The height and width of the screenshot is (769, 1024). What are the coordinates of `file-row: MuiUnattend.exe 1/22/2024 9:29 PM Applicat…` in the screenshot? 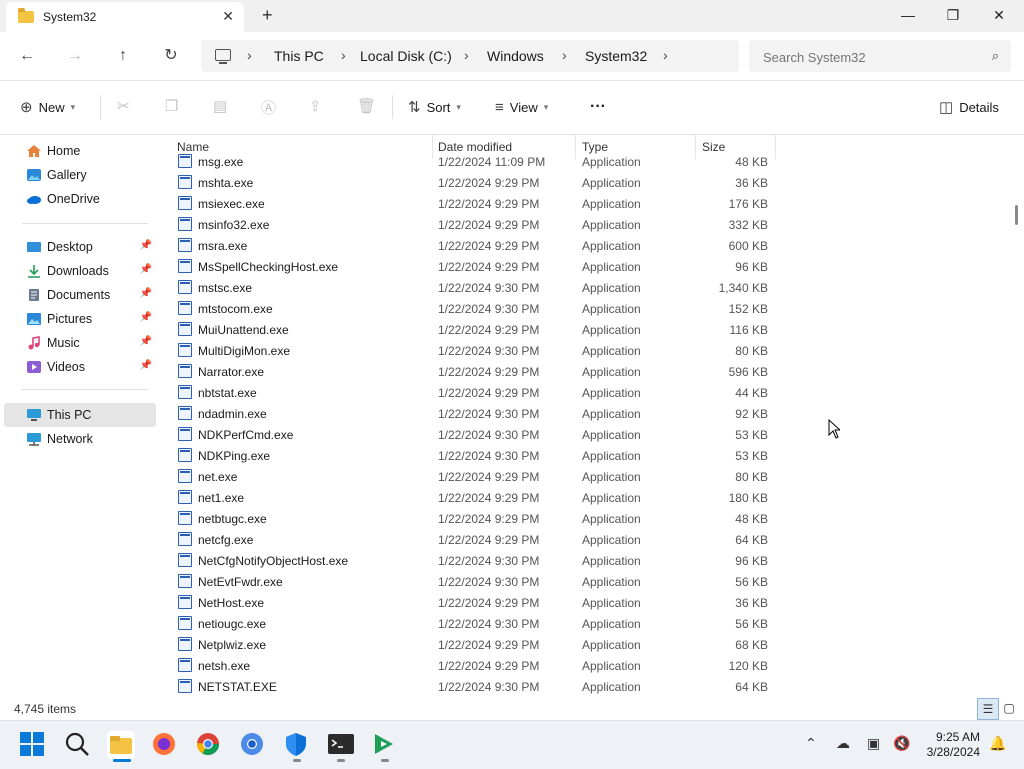 It's located at (592, 329).